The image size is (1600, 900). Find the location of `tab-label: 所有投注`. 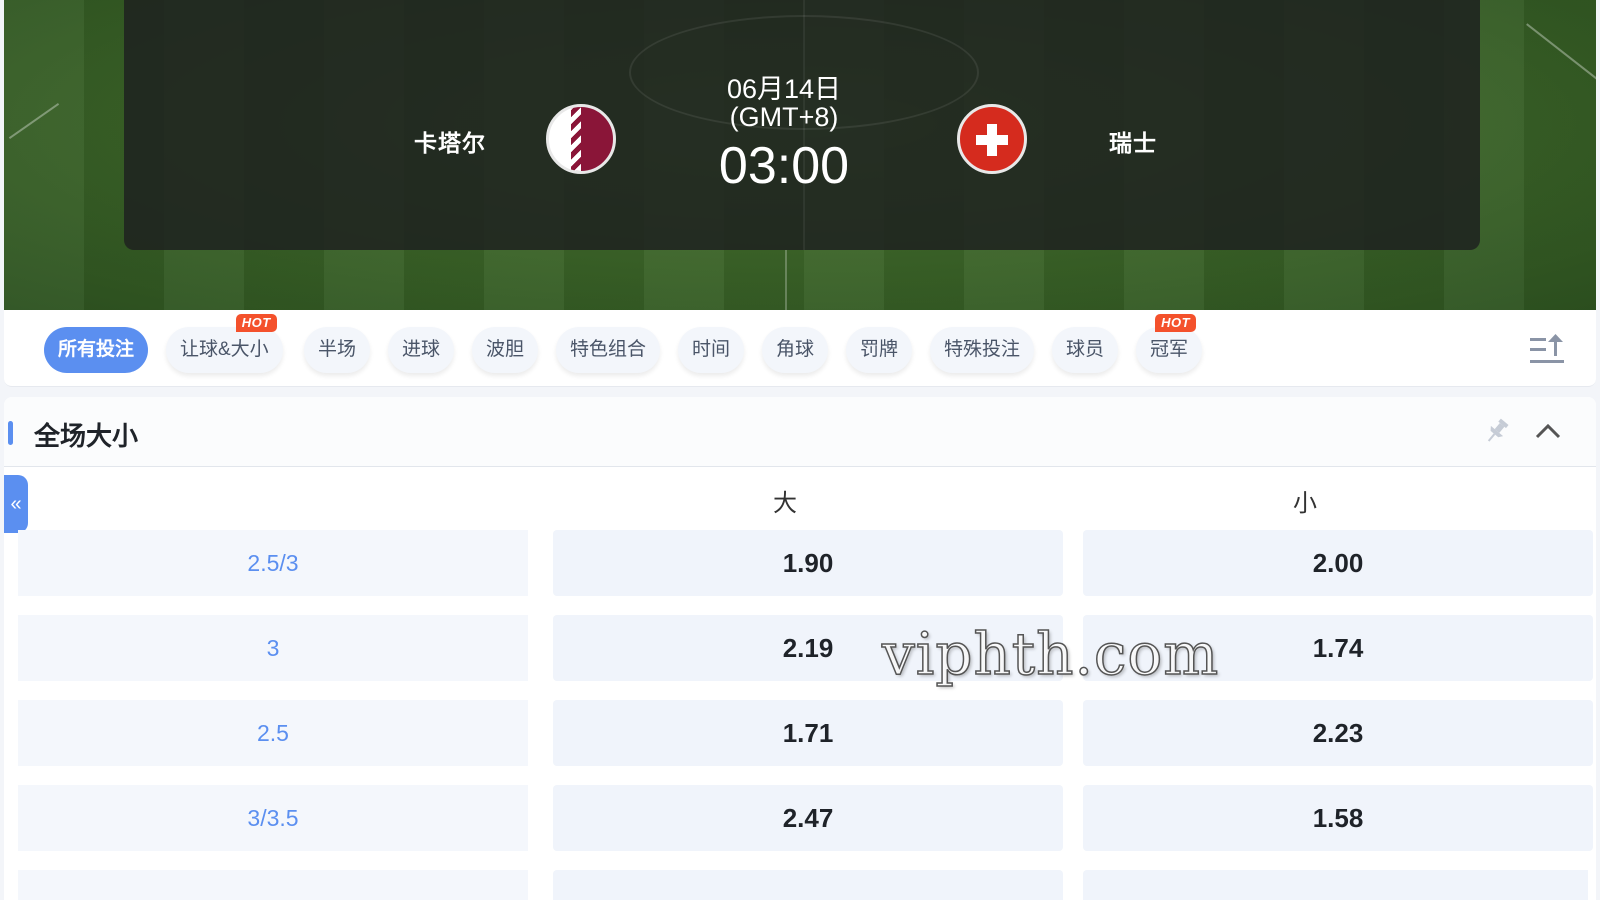

tab-label: 所有投注 is located at coordinates (96, 349).